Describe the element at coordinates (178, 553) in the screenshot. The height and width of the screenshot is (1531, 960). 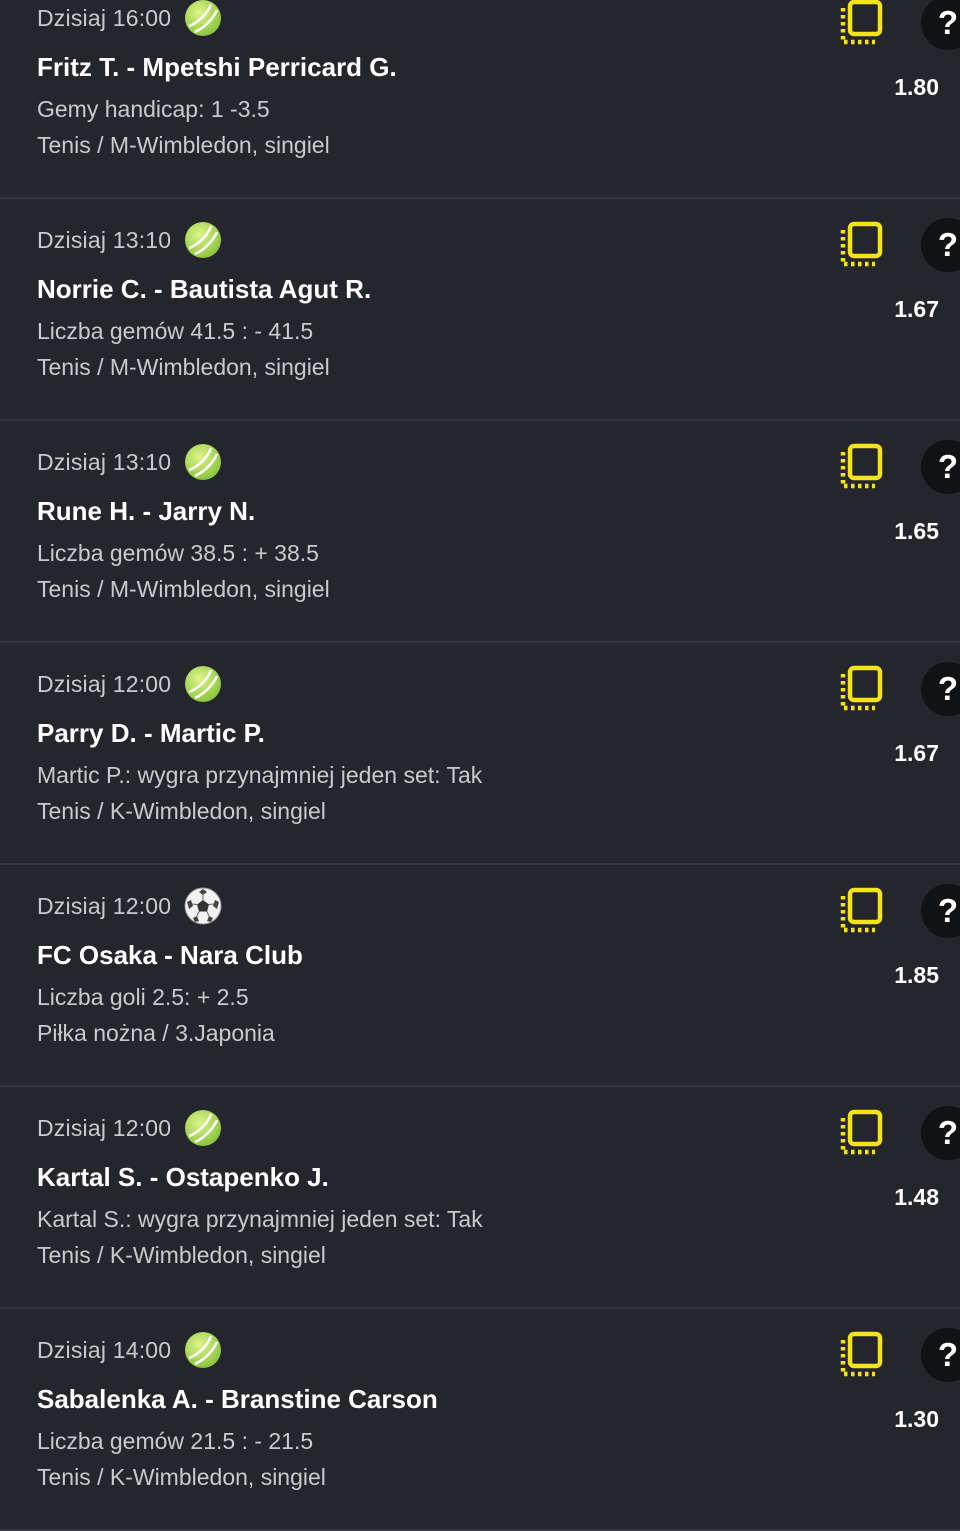
I see `bet-market: Liczba gemów 38.5 : + 38.5` at that location.